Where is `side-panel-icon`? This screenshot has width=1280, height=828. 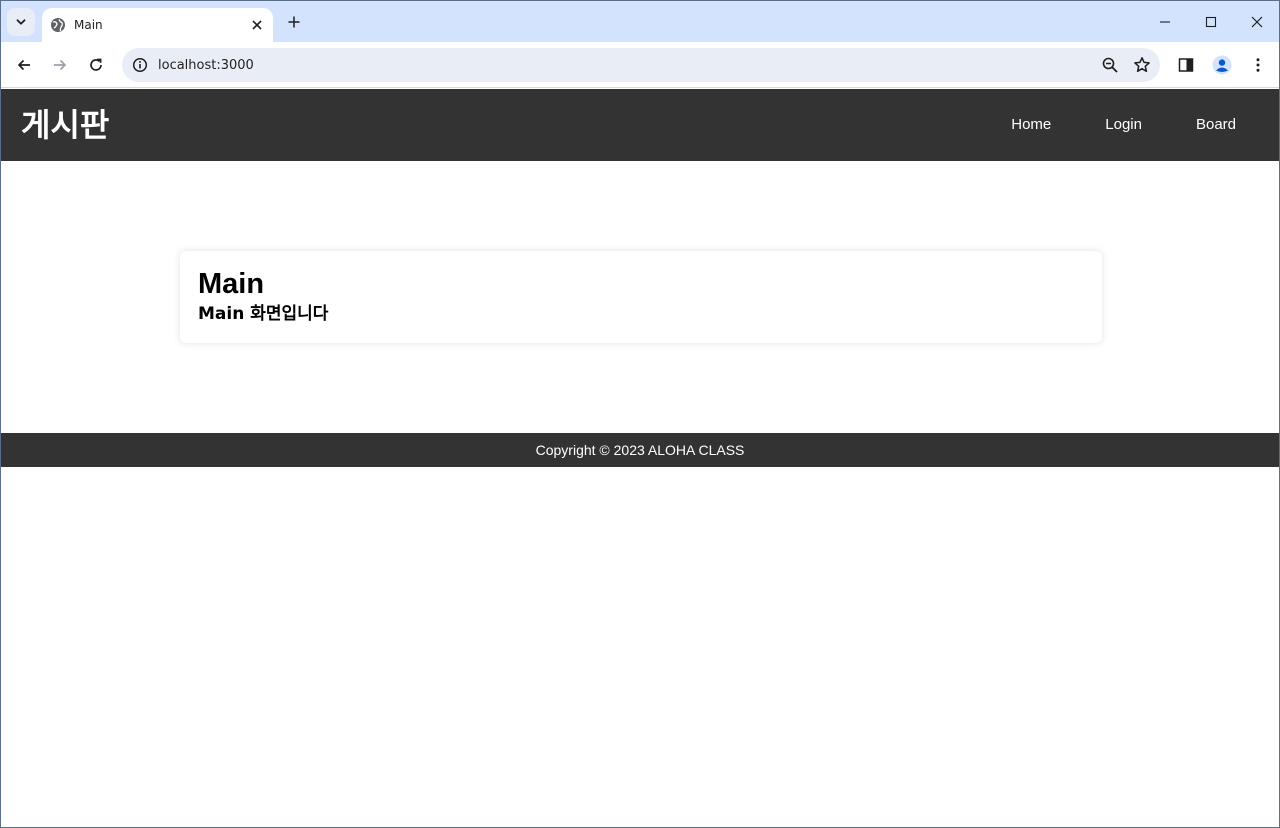 side-panel-icon is located at coordinates (1186, 65).